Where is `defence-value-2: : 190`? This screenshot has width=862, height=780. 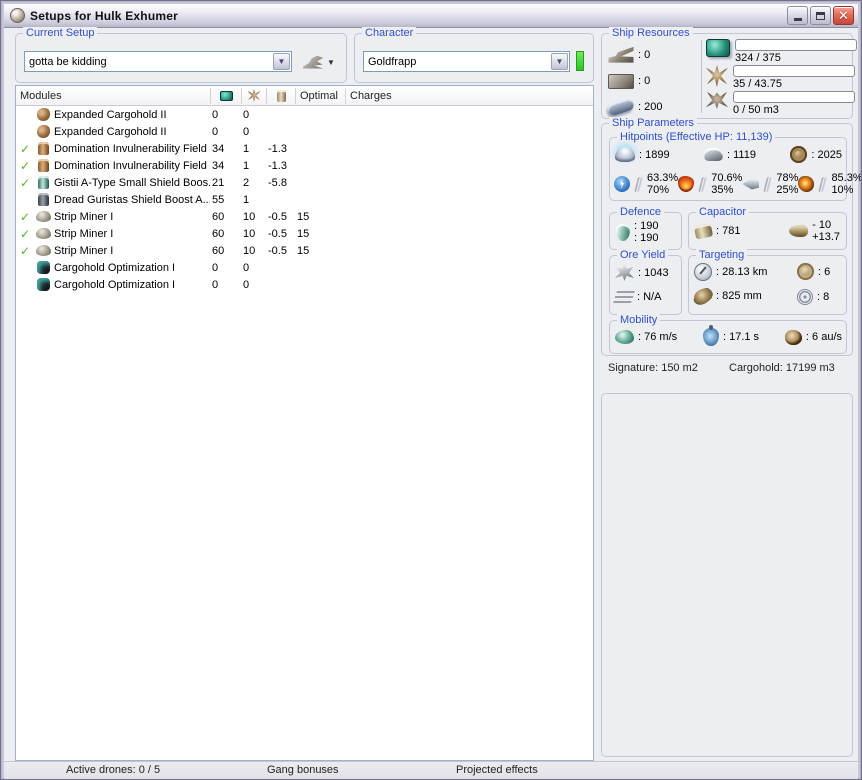
defence-value-2: : 190 is located at coordinates (646, 238).